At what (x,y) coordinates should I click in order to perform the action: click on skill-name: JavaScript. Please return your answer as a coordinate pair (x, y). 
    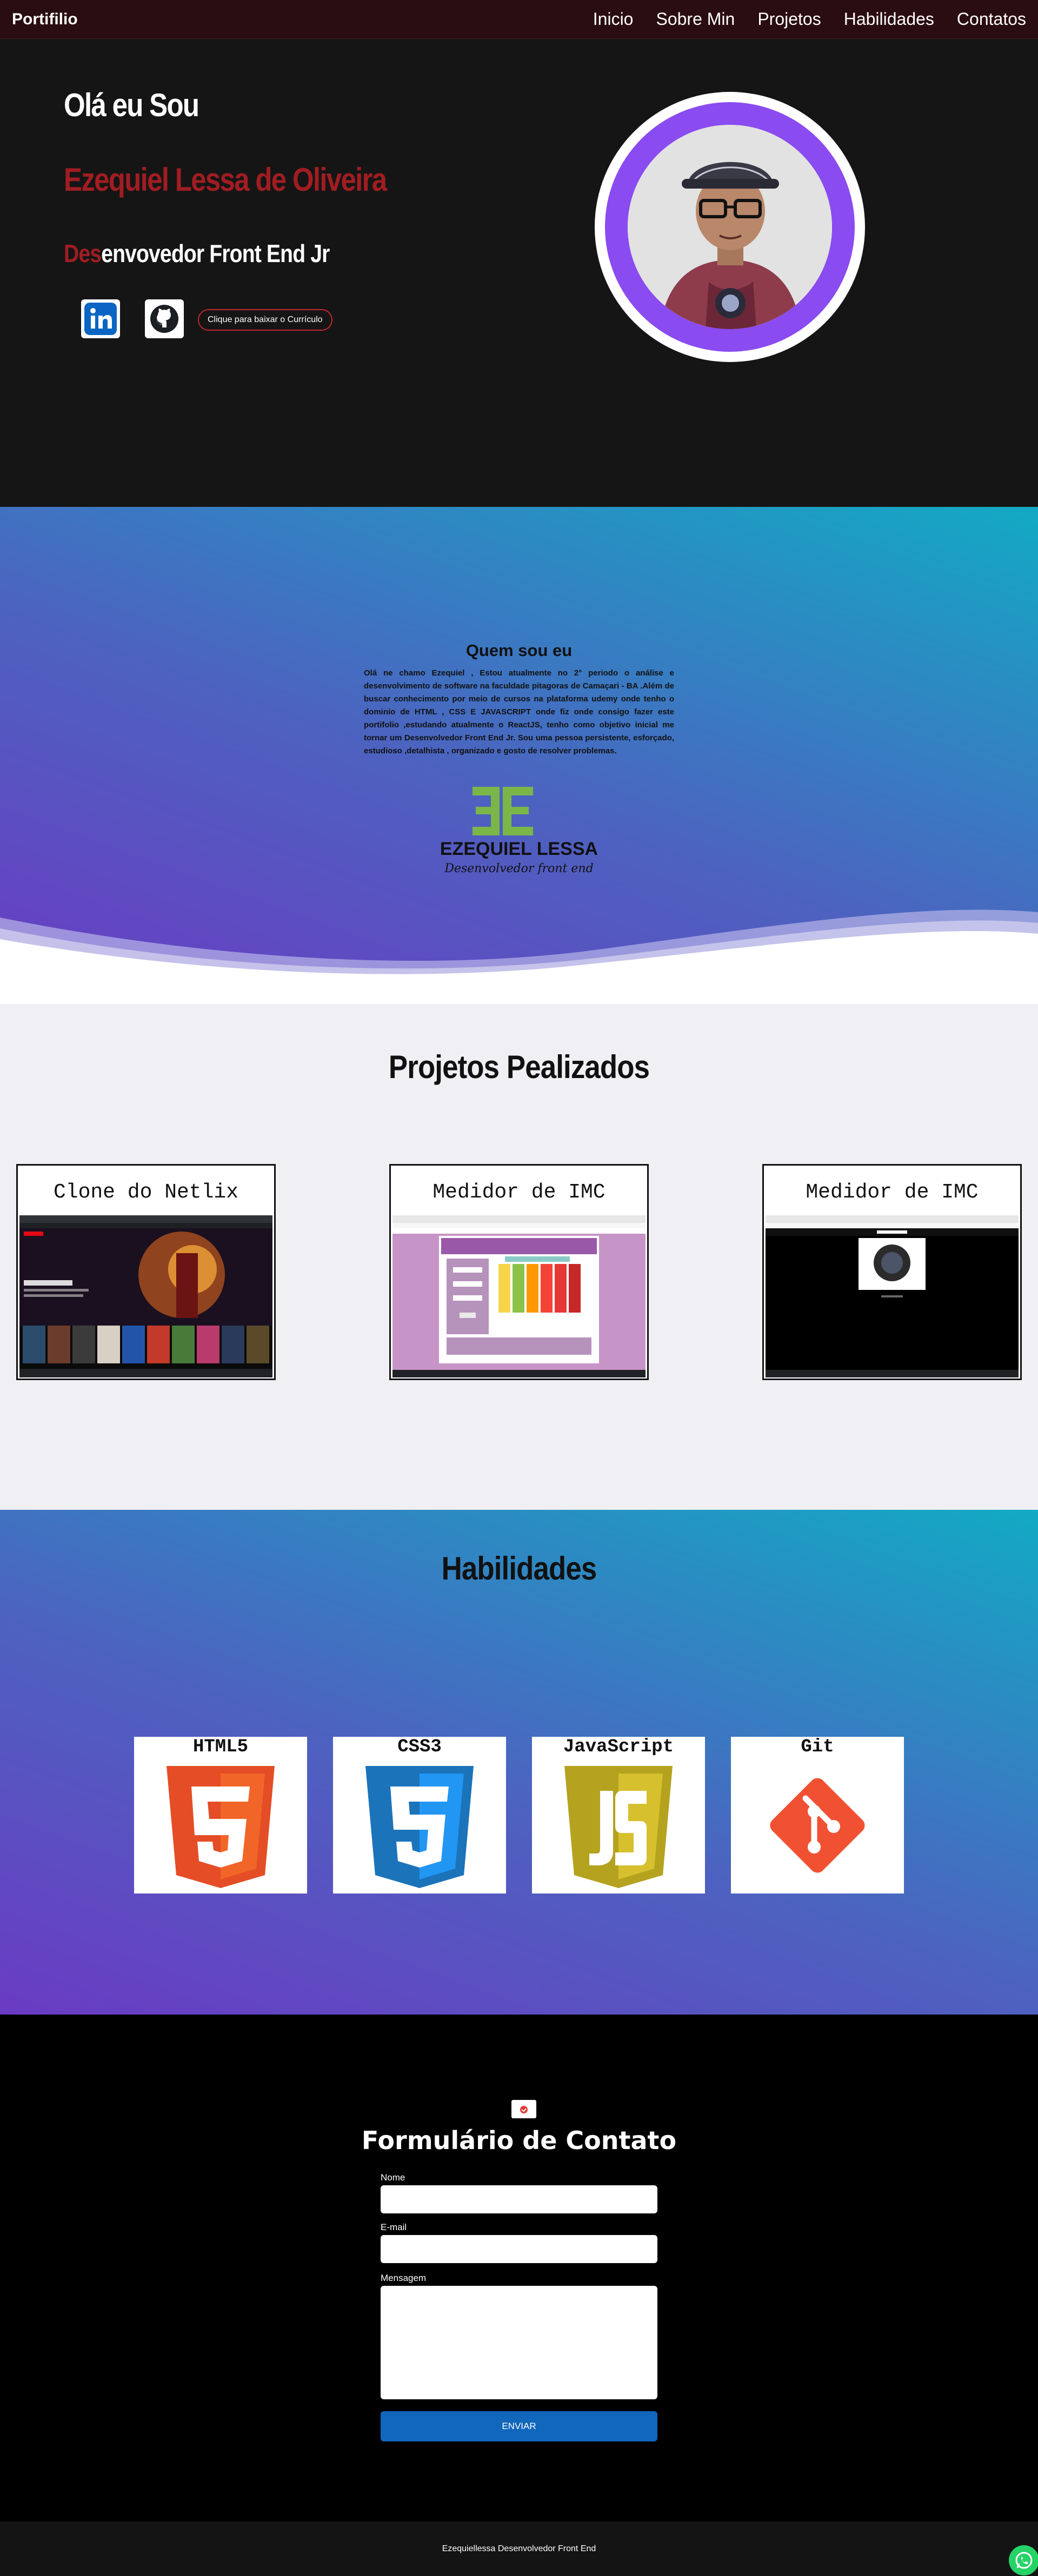
    Looking at the image, I should click on (618, 1747).